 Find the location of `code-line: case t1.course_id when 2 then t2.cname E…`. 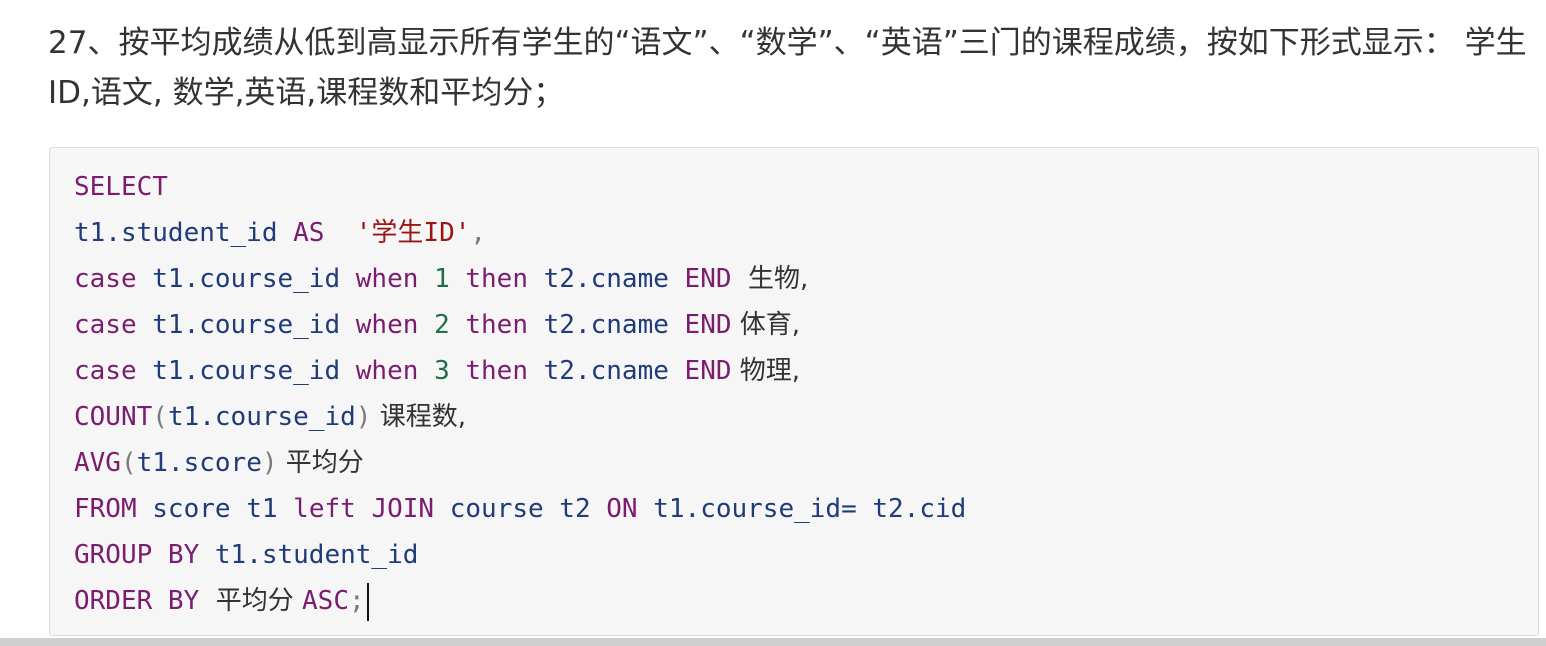

code-line: case t1.course_id when 2 then t2.cname E… is located at coordinates (520, 325).